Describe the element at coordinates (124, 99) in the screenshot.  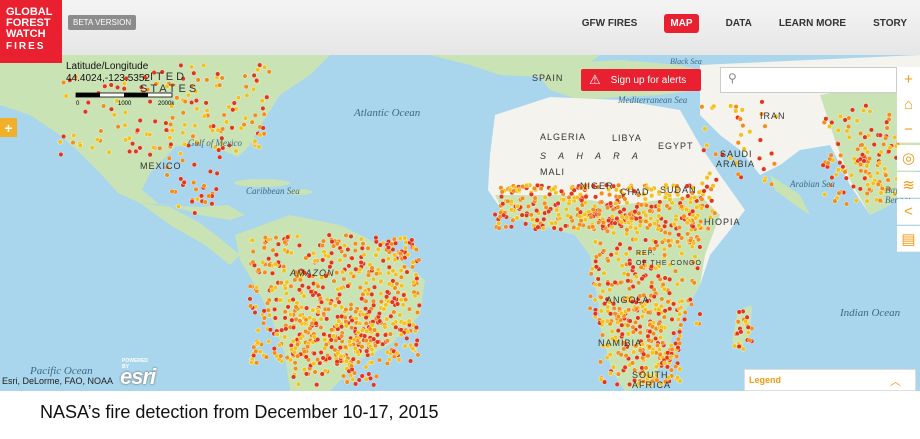
I see `scale-bar: 0 1000 2000km` at that location.